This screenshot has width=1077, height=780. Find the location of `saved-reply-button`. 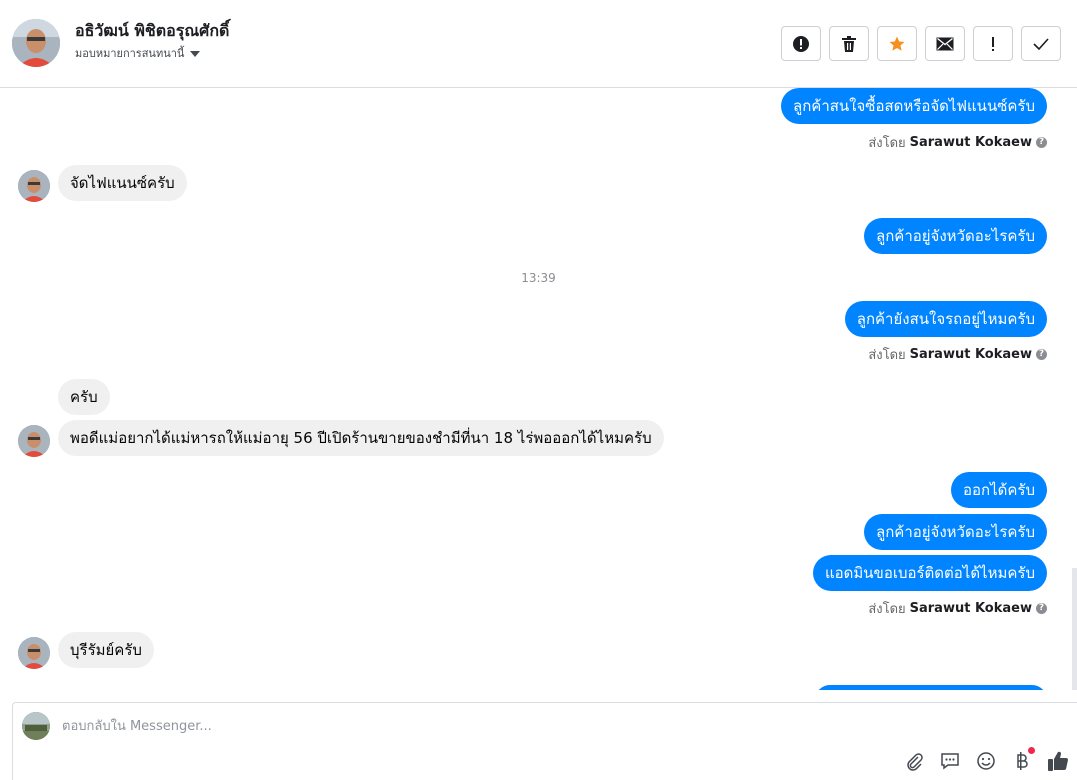

saved-reply-button is located at coordinates (950, 761).